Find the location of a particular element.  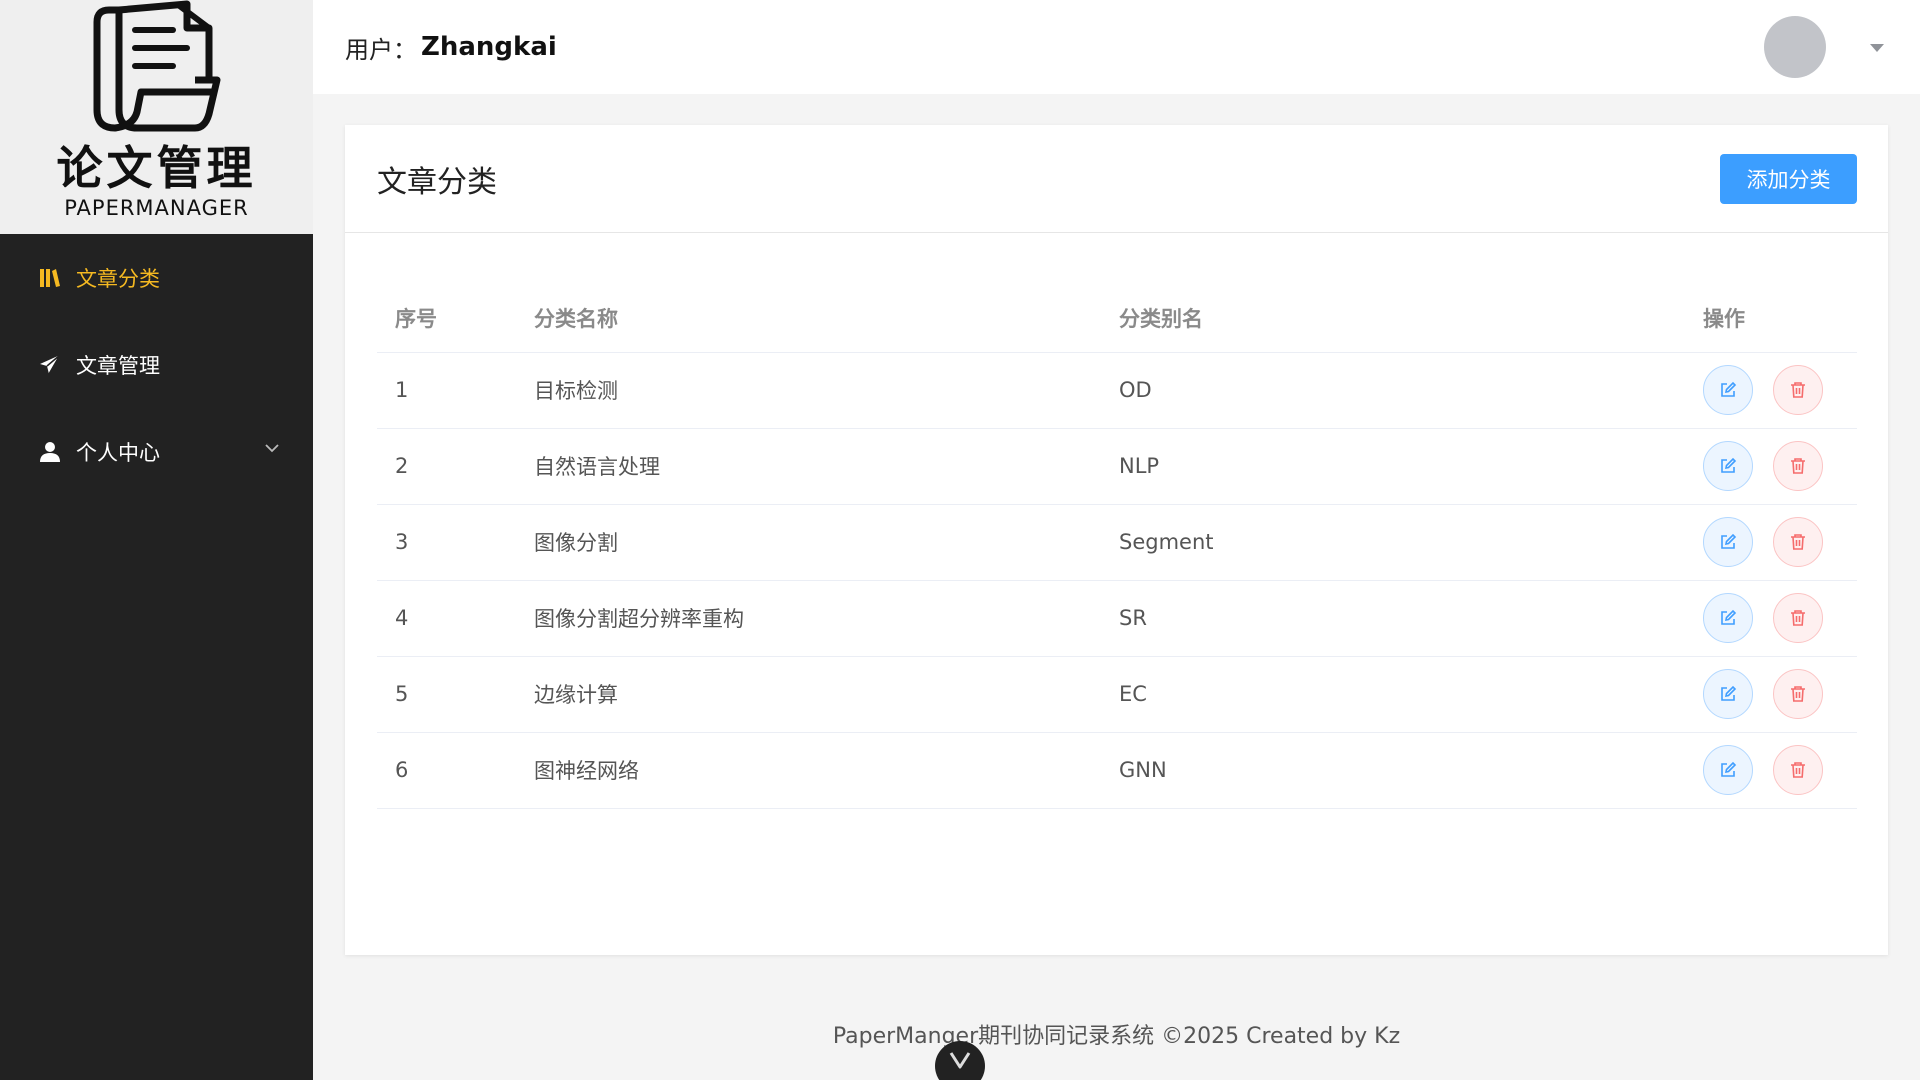

column-header-actions: 操作 is located at coordinates (1780, 309).